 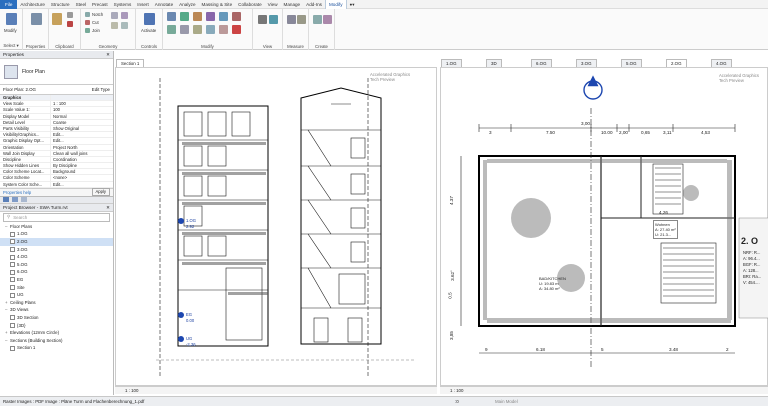 What do you see at coordinates (56, 272) in the screenshot?
I see `browser-item: 6.OG` at bounding box center [56, 272].